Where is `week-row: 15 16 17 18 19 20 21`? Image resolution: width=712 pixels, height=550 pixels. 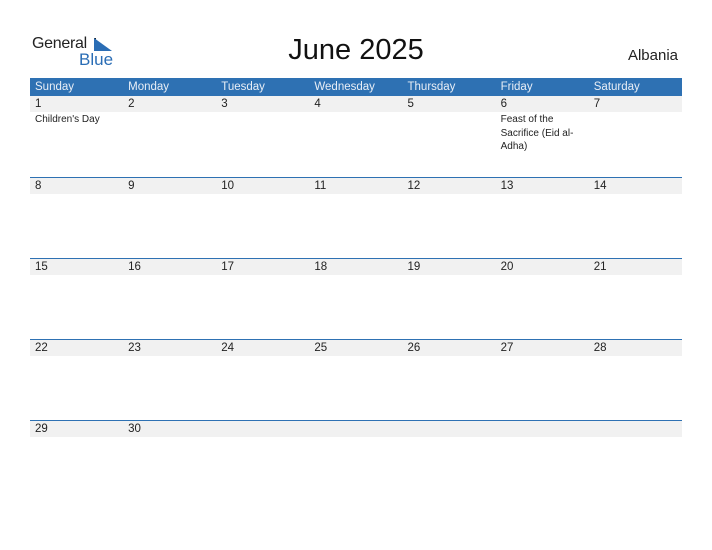 week-row: 15 16 17 18 19 20 21 is located at coordinates (356, 298).